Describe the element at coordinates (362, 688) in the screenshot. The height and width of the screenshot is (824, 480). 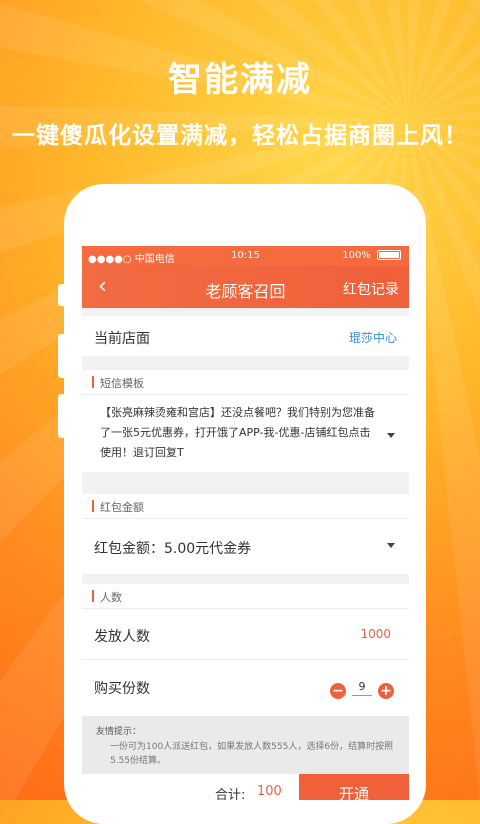
I see `buy-count-input: 9` at that location.